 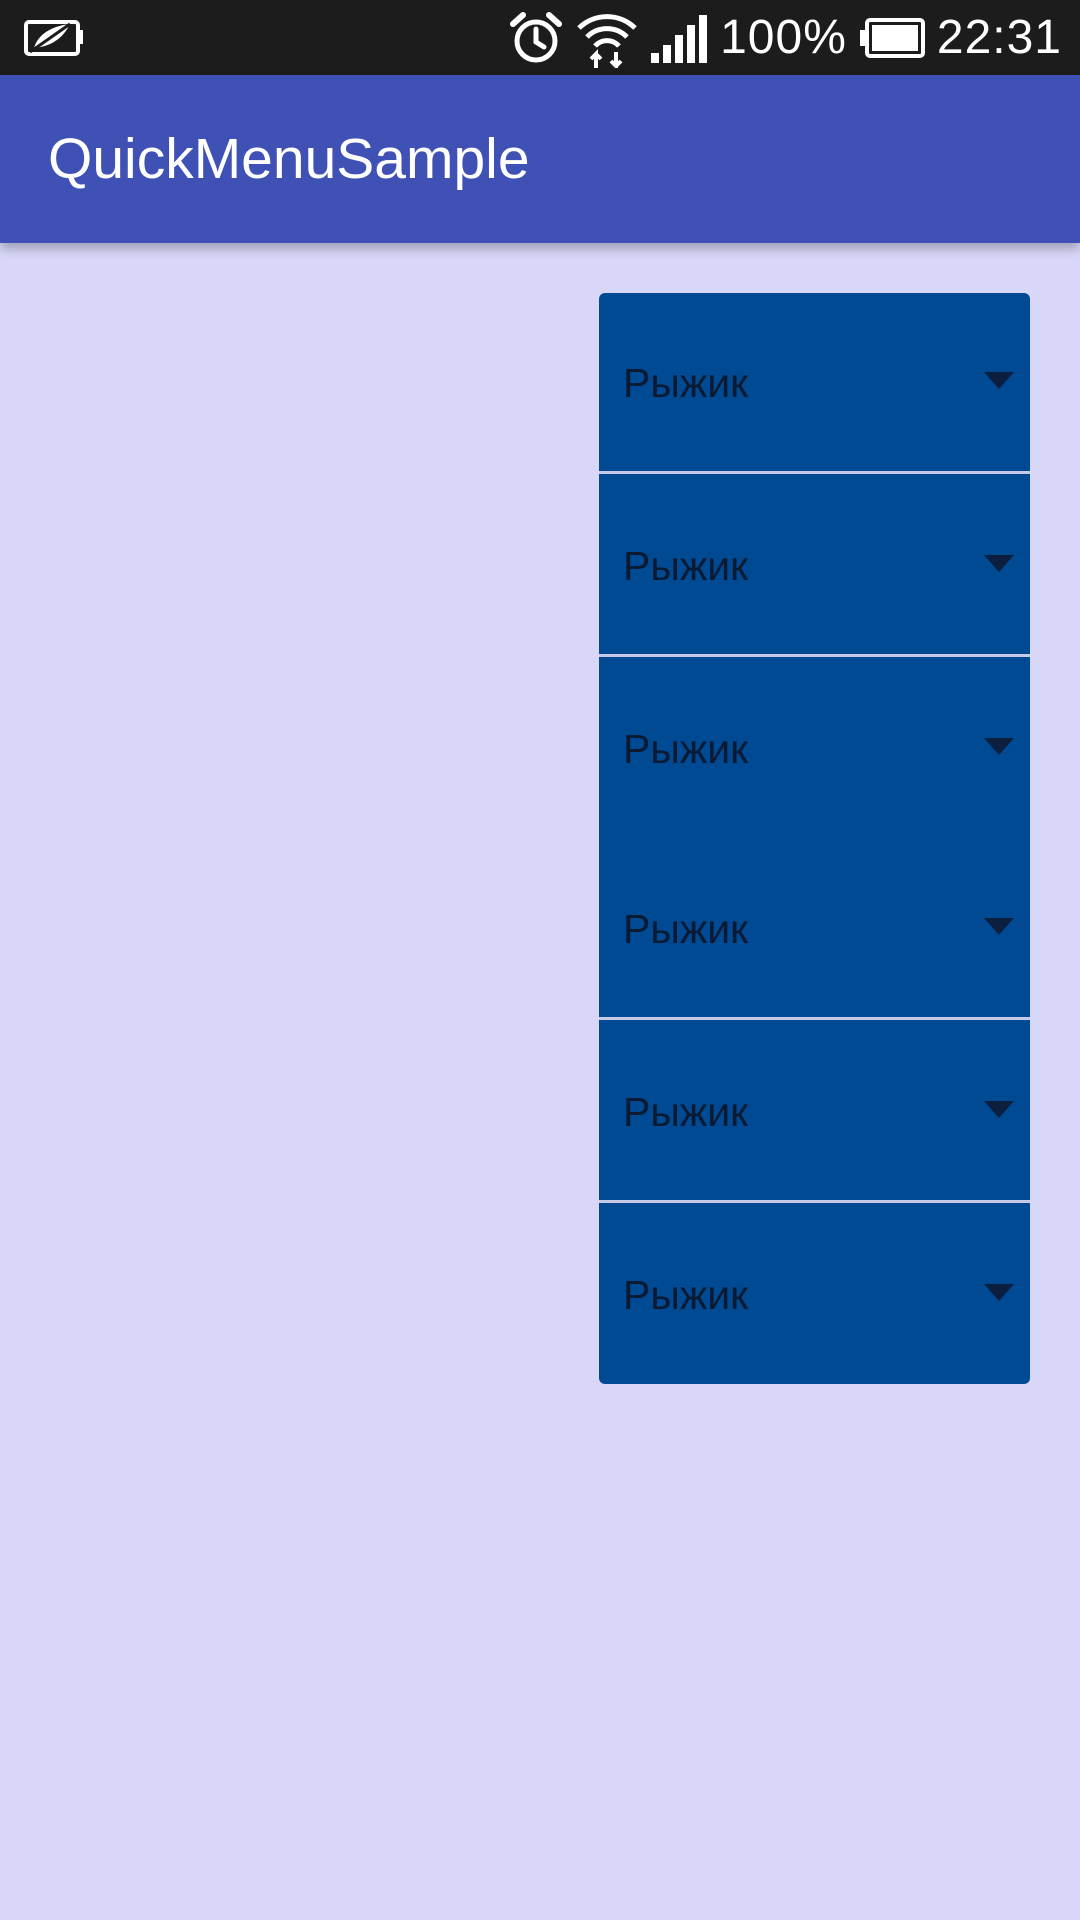 What do you see at coordinates (892, 37) in the screenshot?
I see `battery-icon` at bounding box center [892, 37].